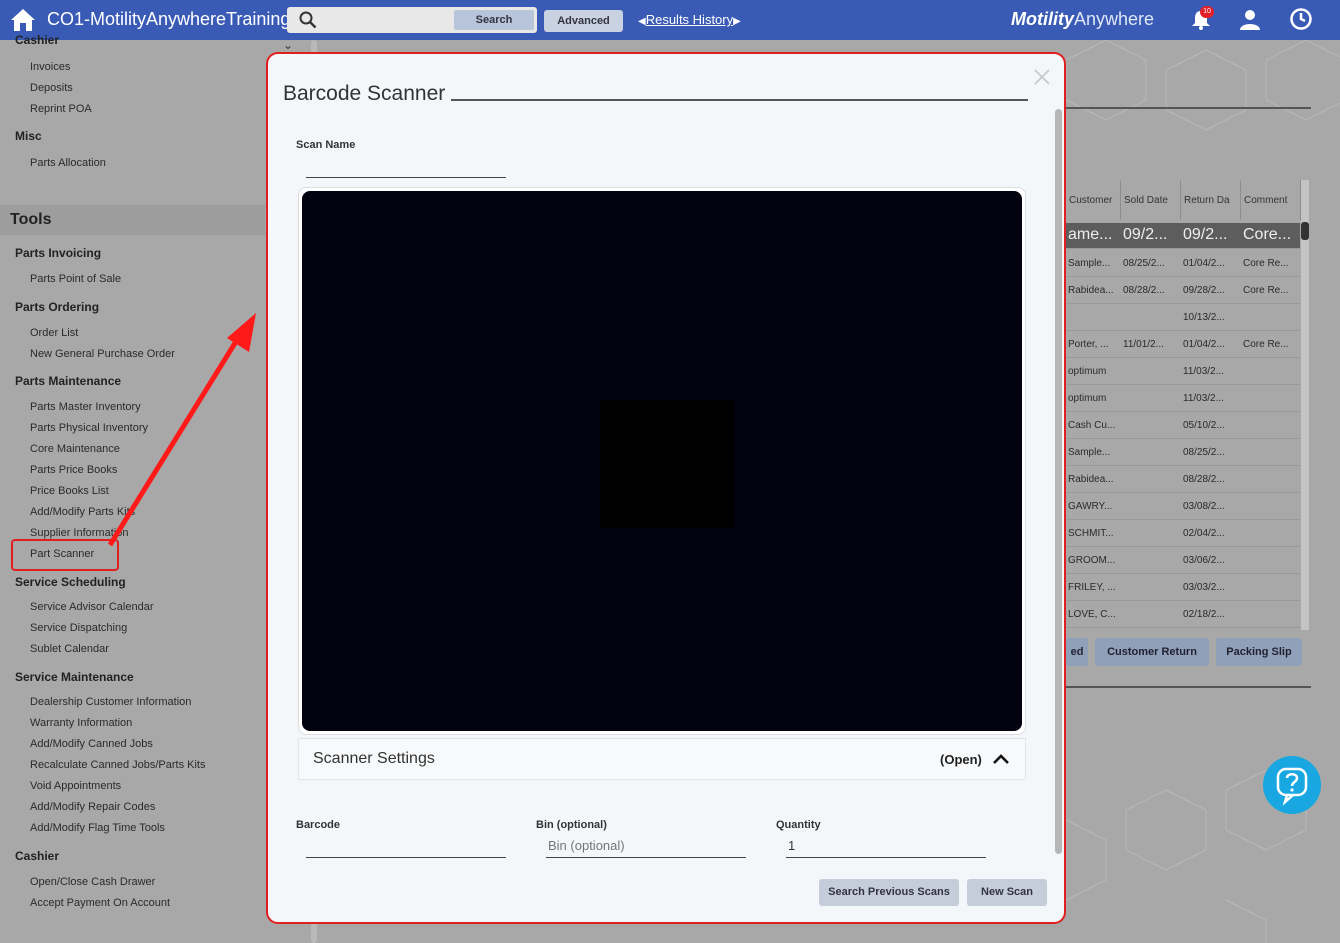 The height and width of the screenshot is (943, 1340). What do you see at coordinates (50, 67) in the screenshot?
I see `sidebar-item: Invoices` at bounding box center [50, 67].